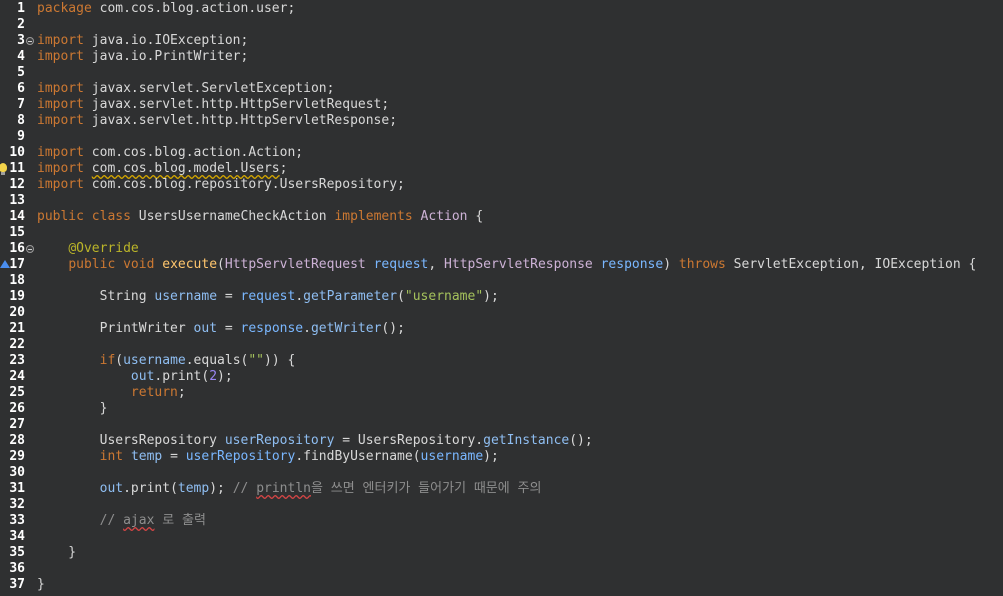 This screenshot has height=596, width=1003. I want to click on code-text: return;, so click(111, 393).